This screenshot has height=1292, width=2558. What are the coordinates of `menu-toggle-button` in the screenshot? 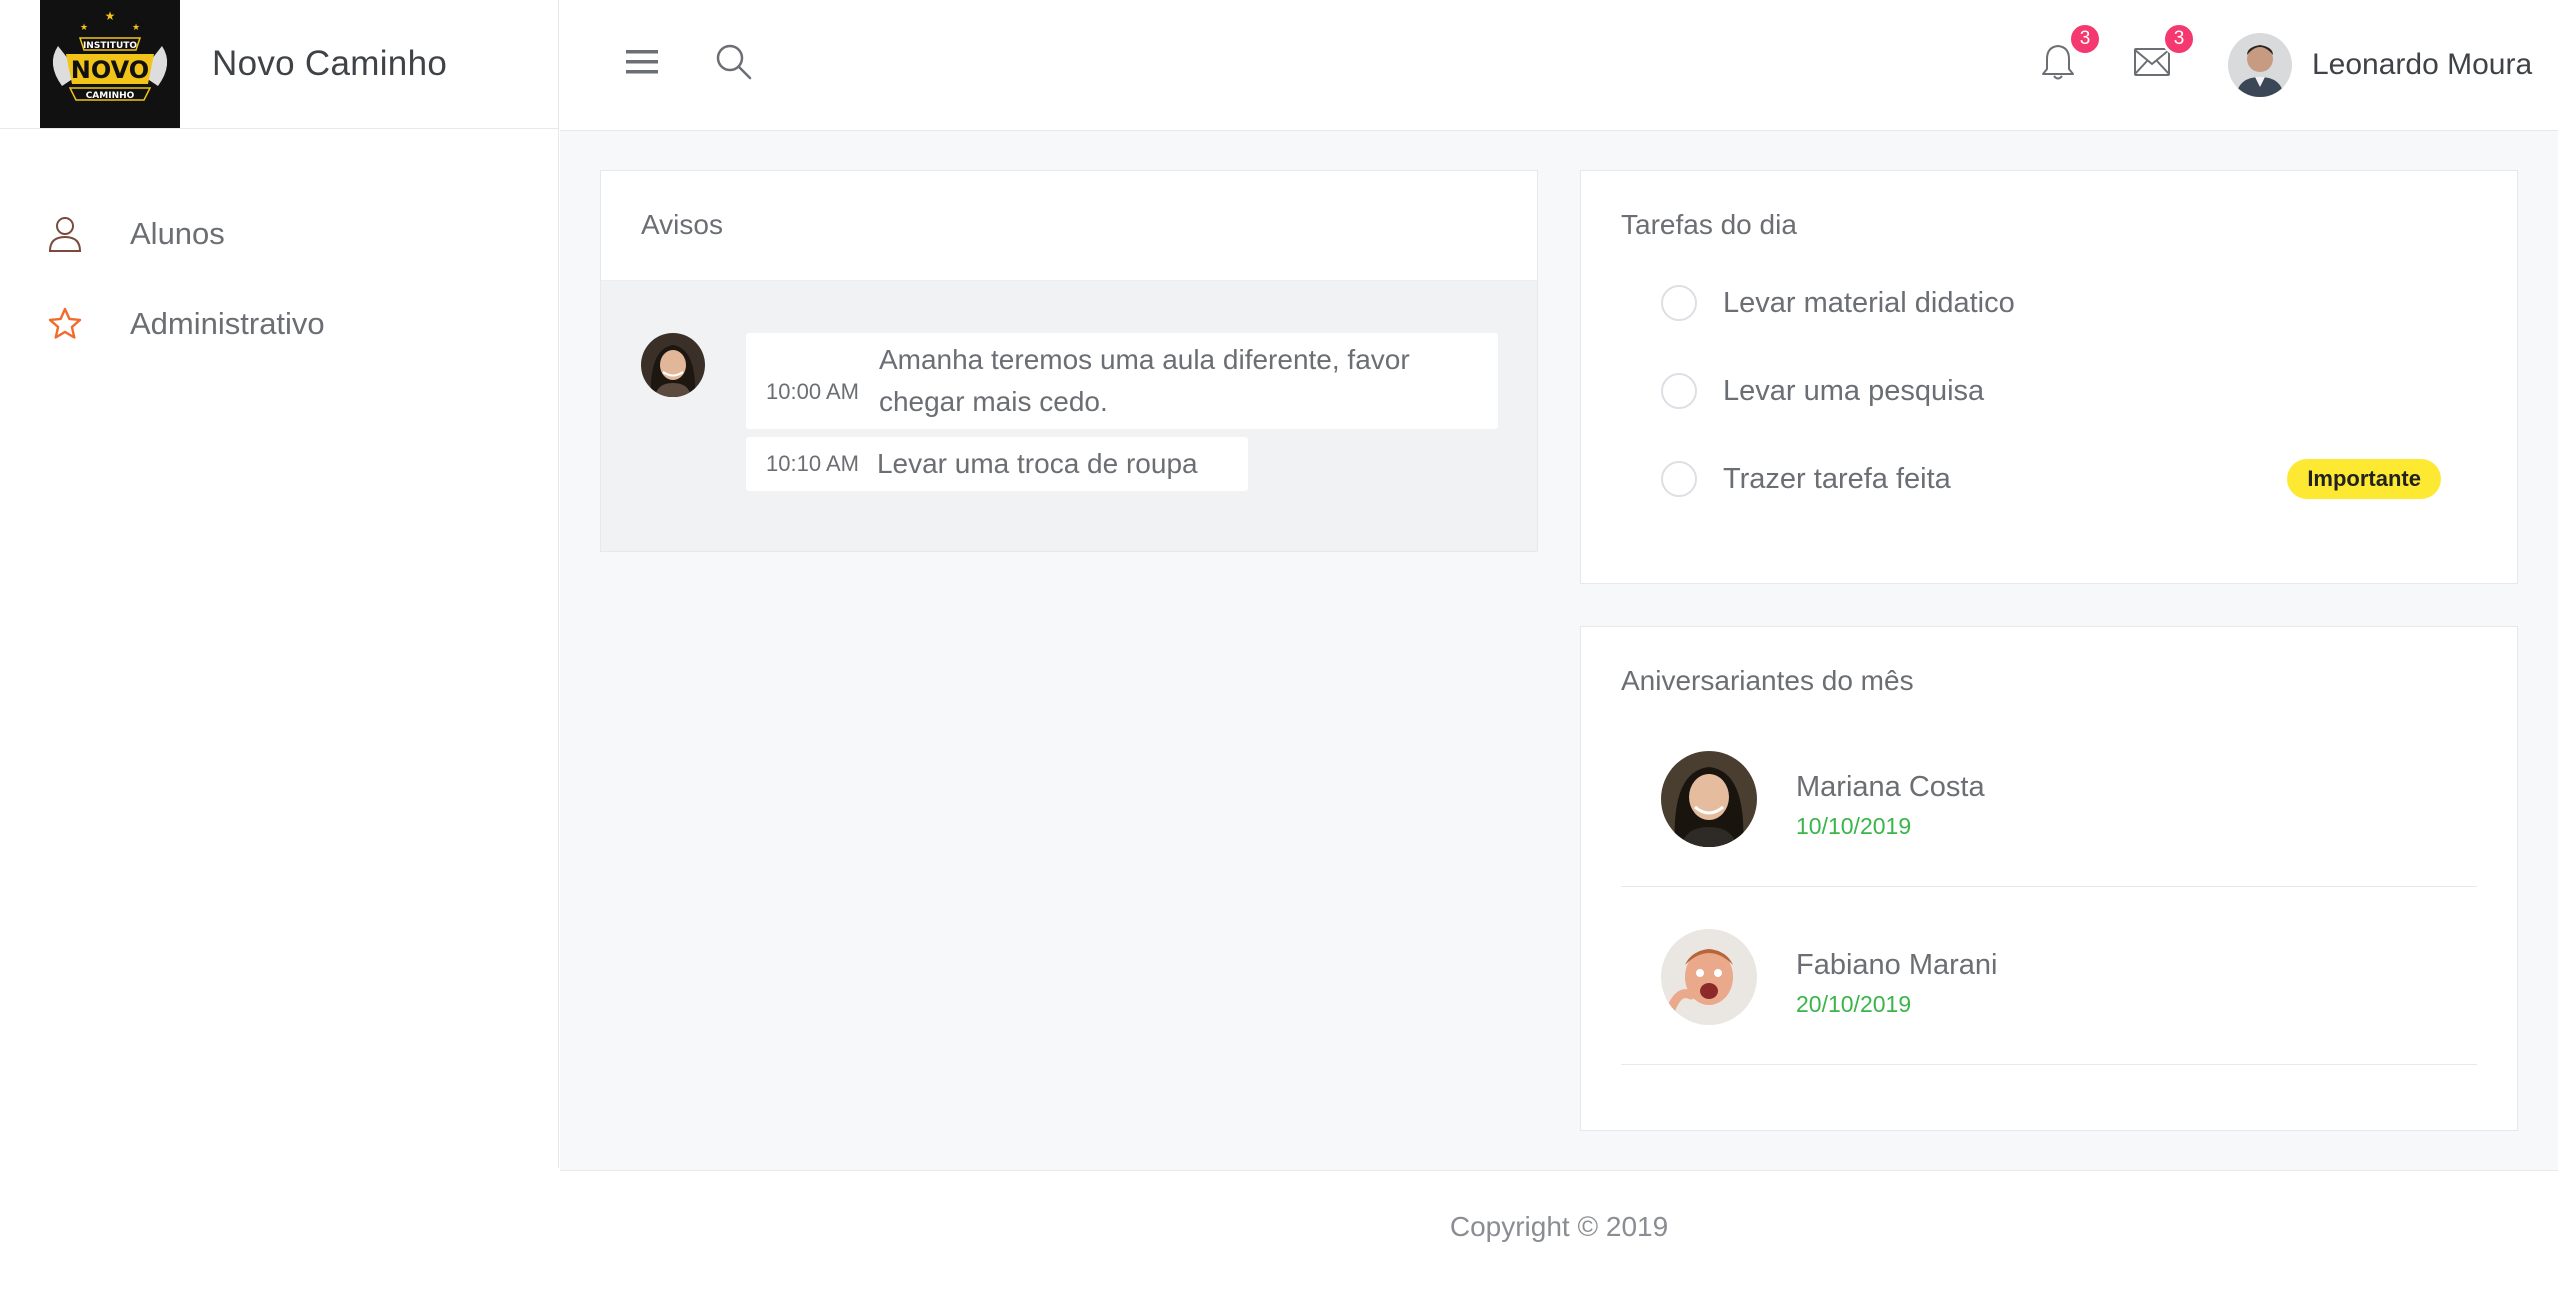 It's located at (642, 62).